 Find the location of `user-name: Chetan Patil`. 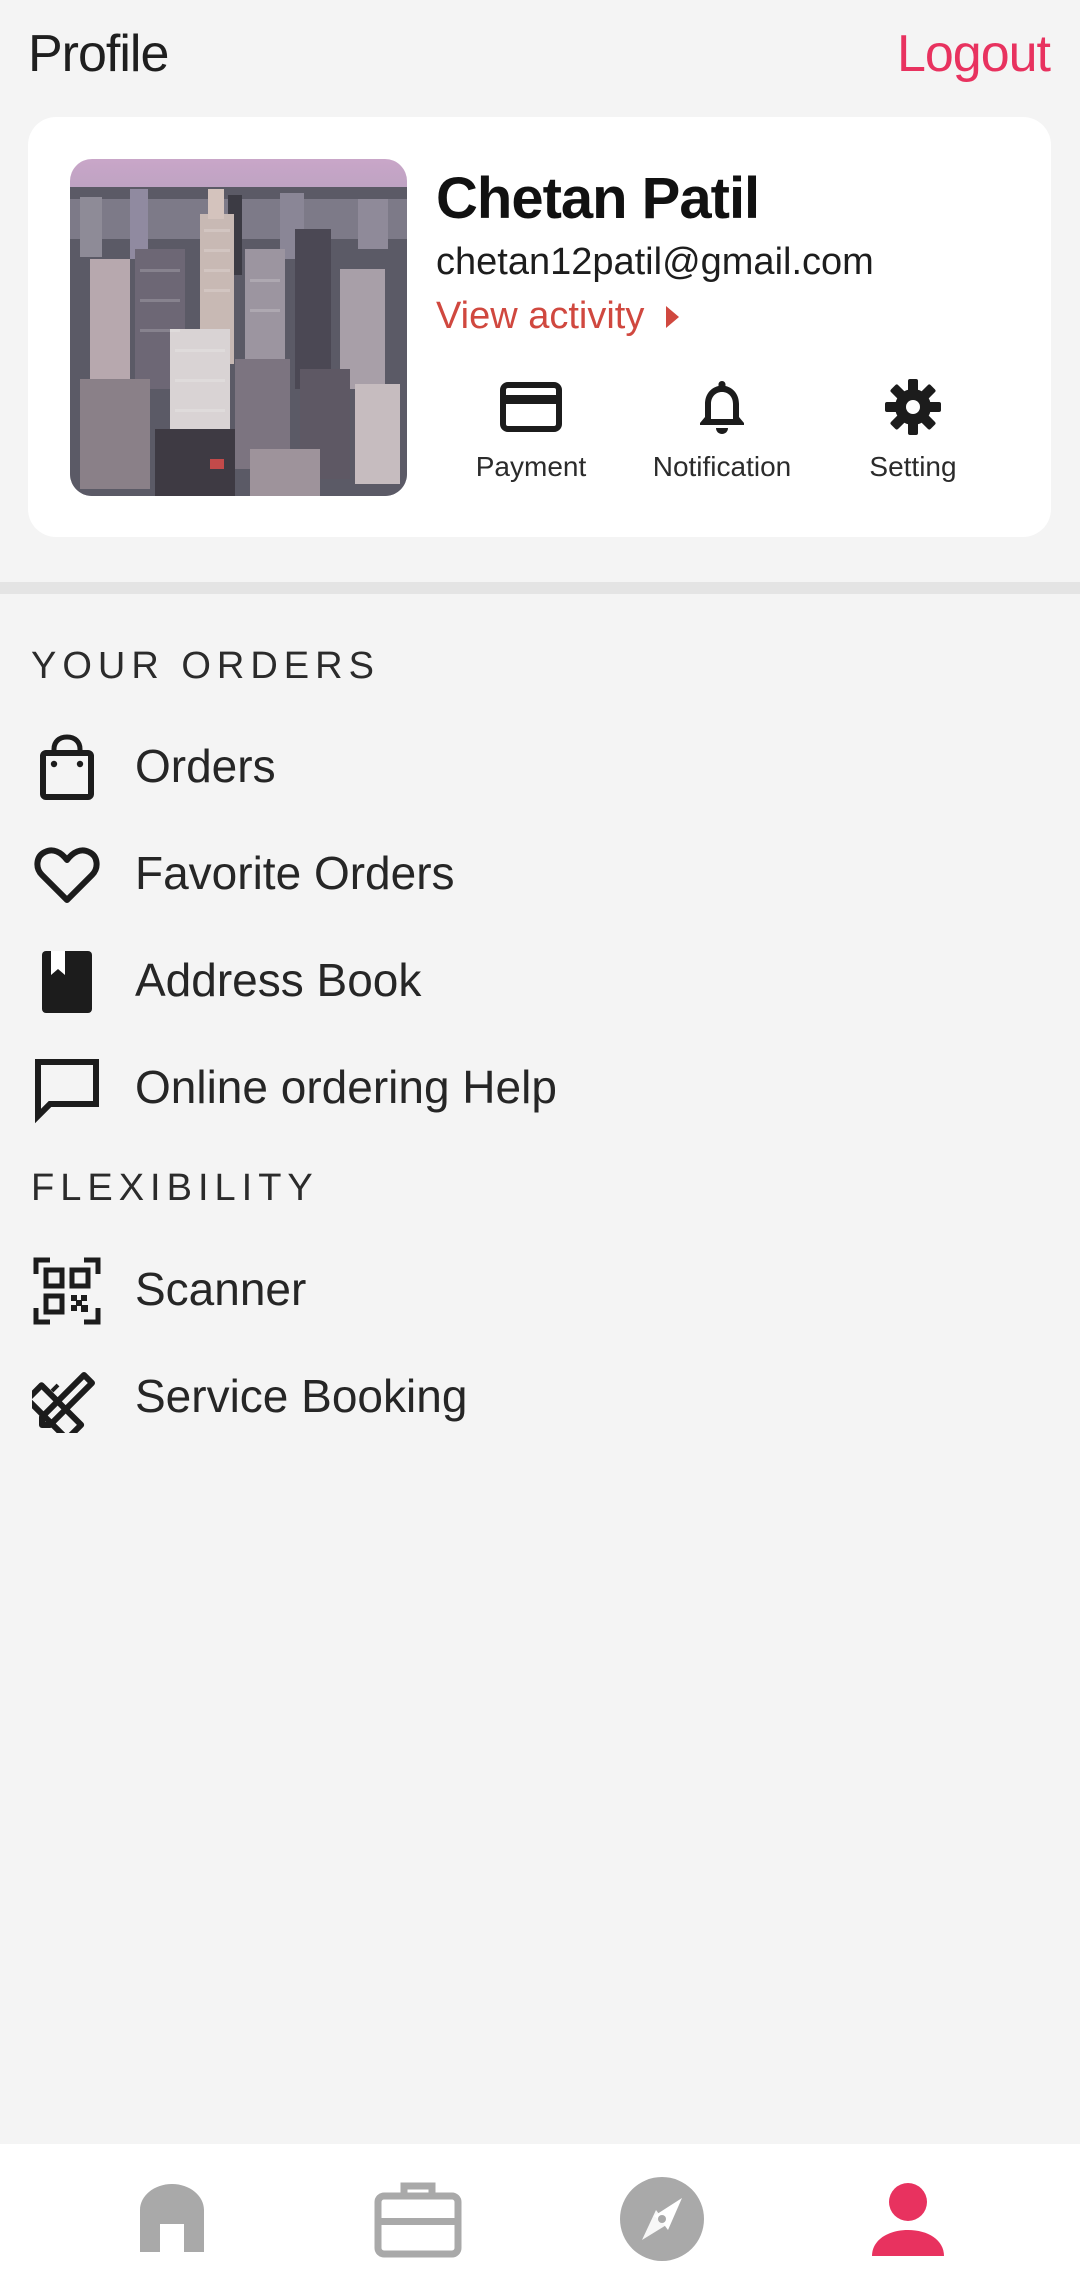

user-name: Chetan Patil is located at coordinates (598, 198).